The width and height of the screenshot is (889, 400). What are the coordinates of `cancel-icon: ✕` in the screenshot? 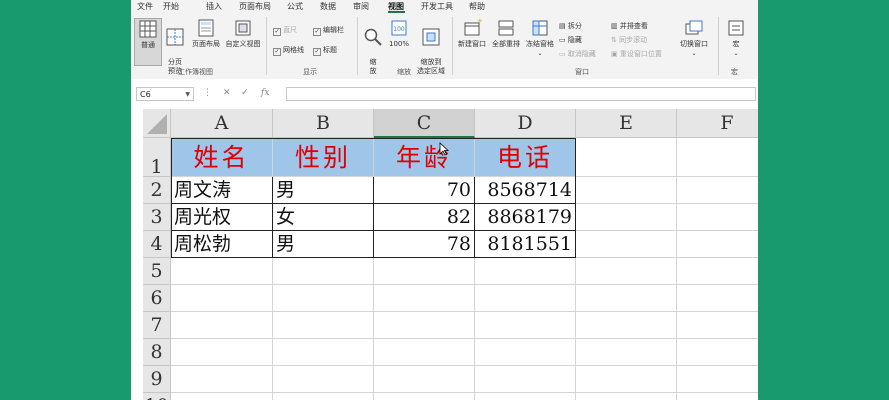 It's located at (227, 93).